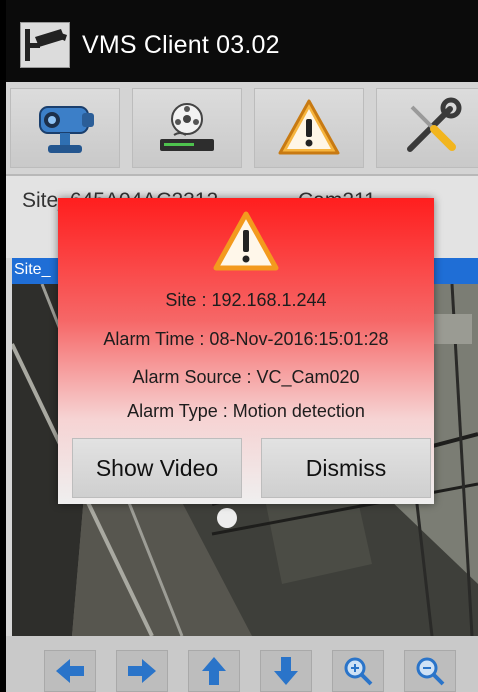  I want to click on settings-button, so click(427, 128).